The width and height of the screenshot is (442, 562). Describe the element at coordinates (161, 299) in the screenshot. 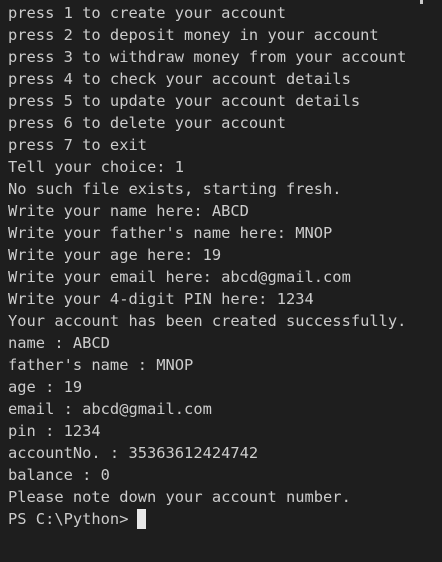

I see `output-line: Write your 4-digit PIN here: 1234` at that location.